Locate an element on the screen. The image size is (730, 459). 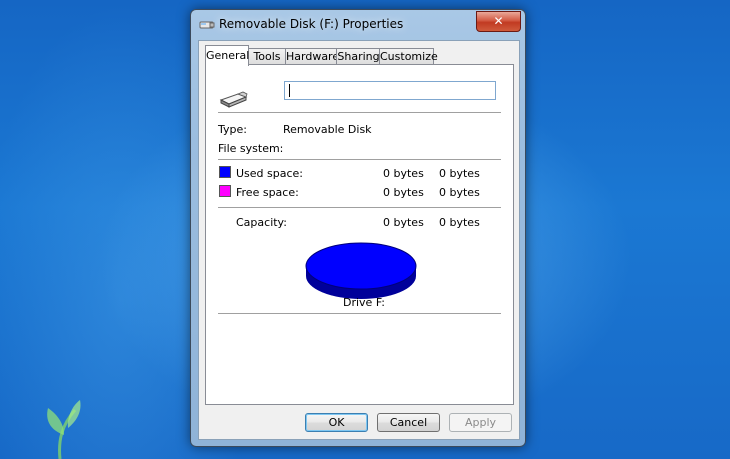
tab-label: General is located at coordinates (228, 55).